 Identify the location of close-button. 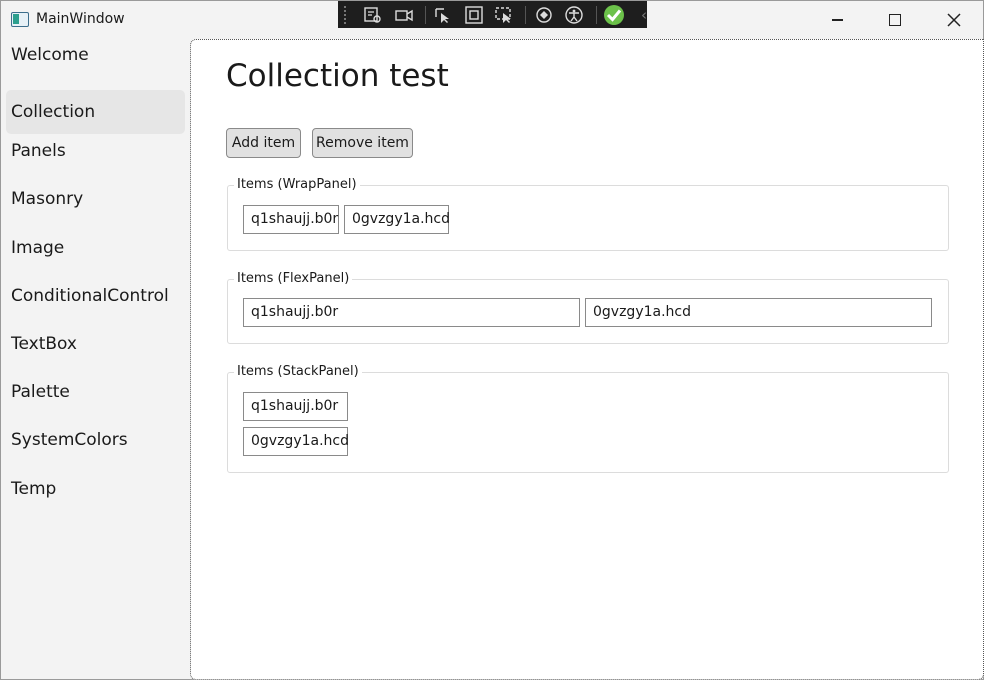
(954, 20).